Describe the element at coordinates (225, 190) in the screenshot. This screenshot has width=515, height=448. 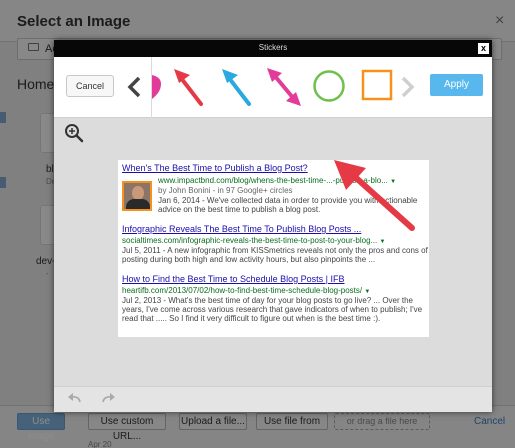
I see `result-author: by John Bonini - in 97 Google+ circles` at that location.